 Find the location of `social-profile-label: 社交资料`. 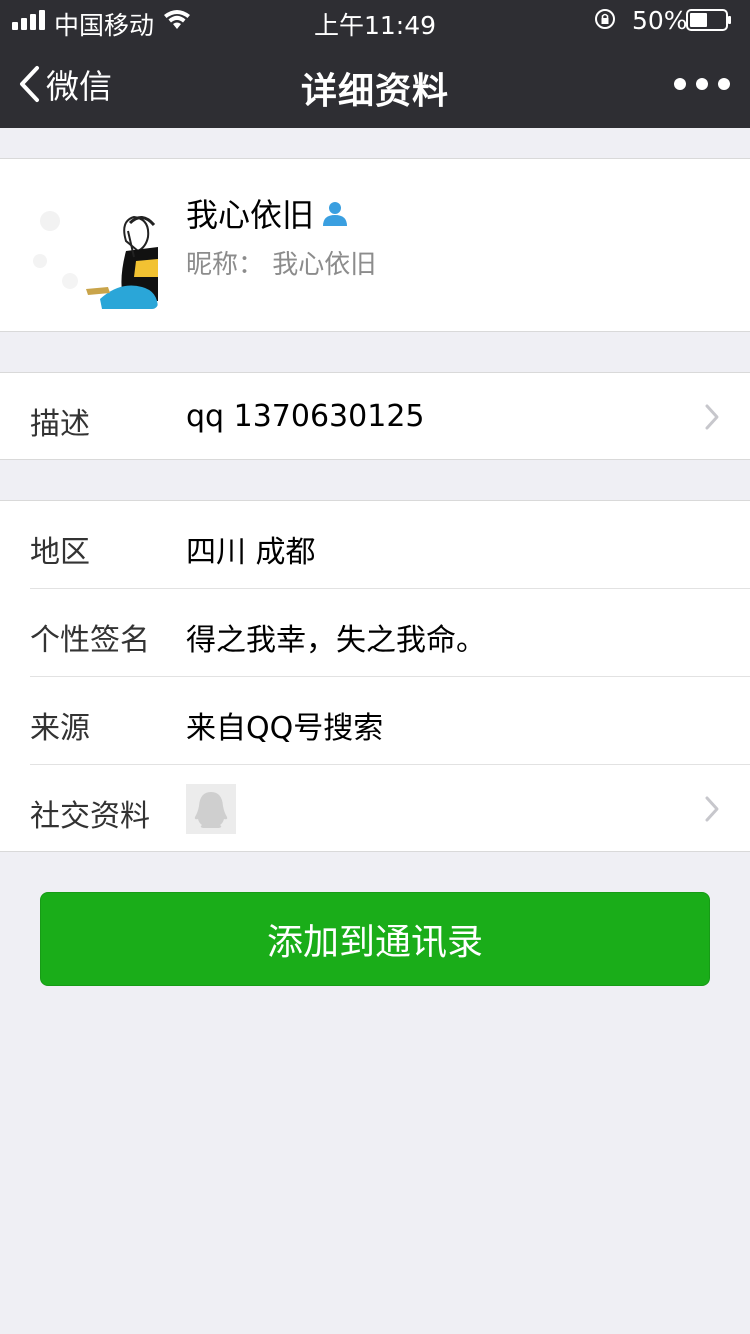

social-profile-label: 社交资料 is located at coordinates (90, 816).